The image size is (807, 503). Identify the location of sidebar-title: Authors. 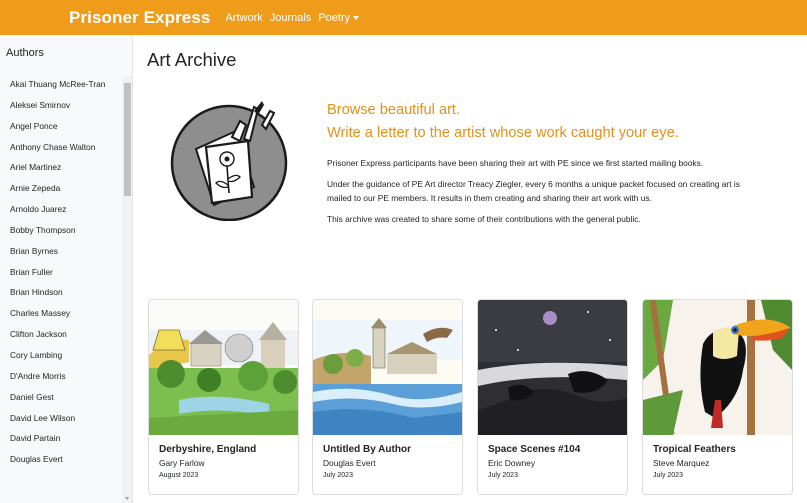
(25, 53).